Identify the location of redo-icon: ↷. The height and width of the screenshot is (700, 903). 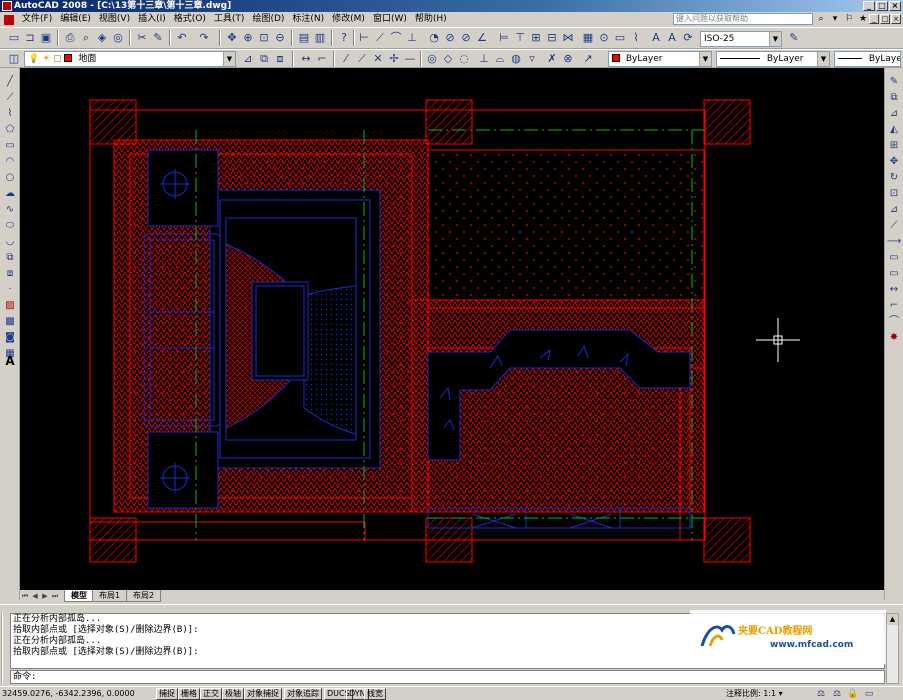
(204, 38).